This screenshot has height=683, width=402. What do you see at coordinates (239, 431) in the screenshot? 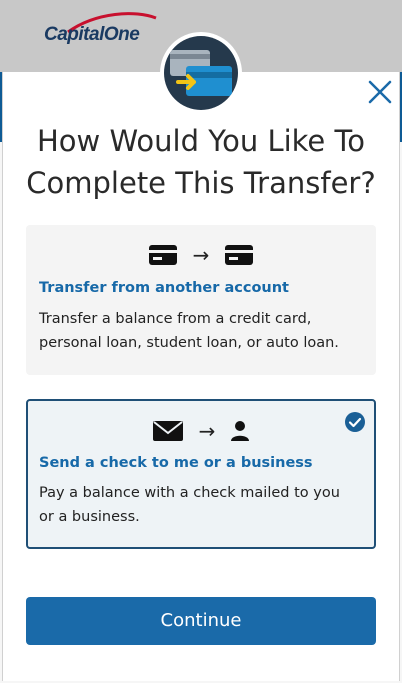
I see `person-icon` at bounding box center [239, 431].